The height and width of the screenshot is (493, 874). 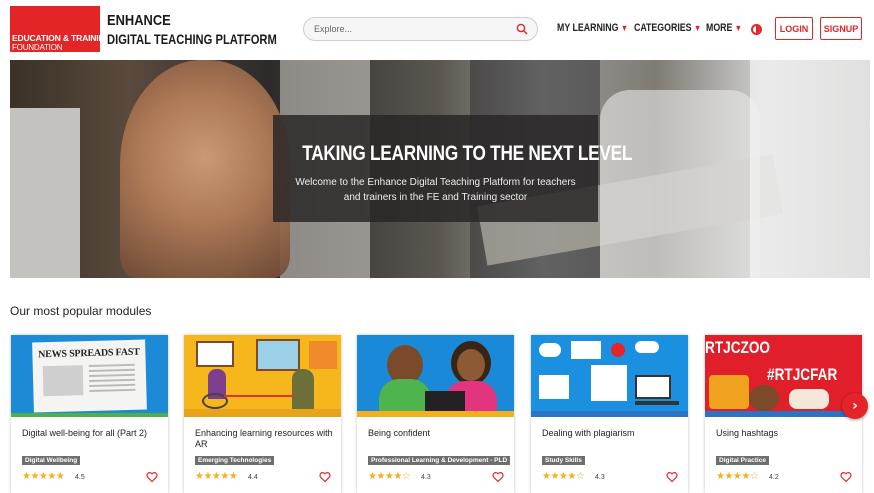 I want to click on thumbnail-text-2: #RTJCFAR, so click(x=802, y=374).